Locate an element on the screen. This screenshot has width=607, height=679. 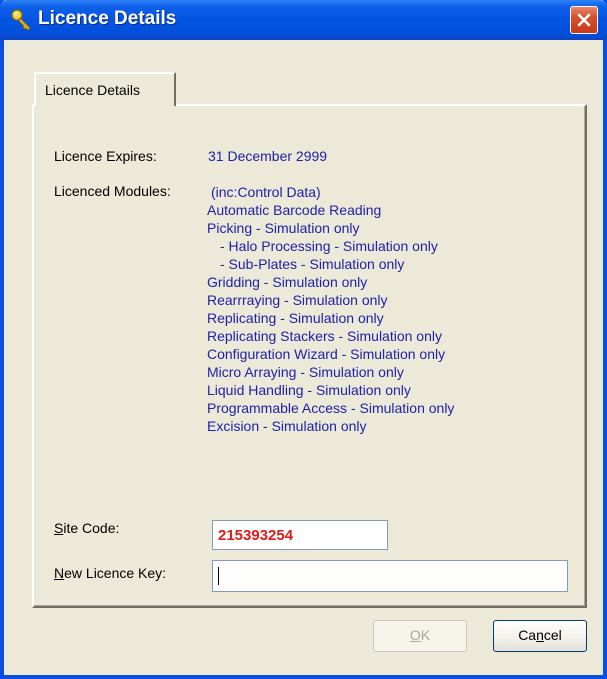
key-icon is located at coordinates (22, 20).